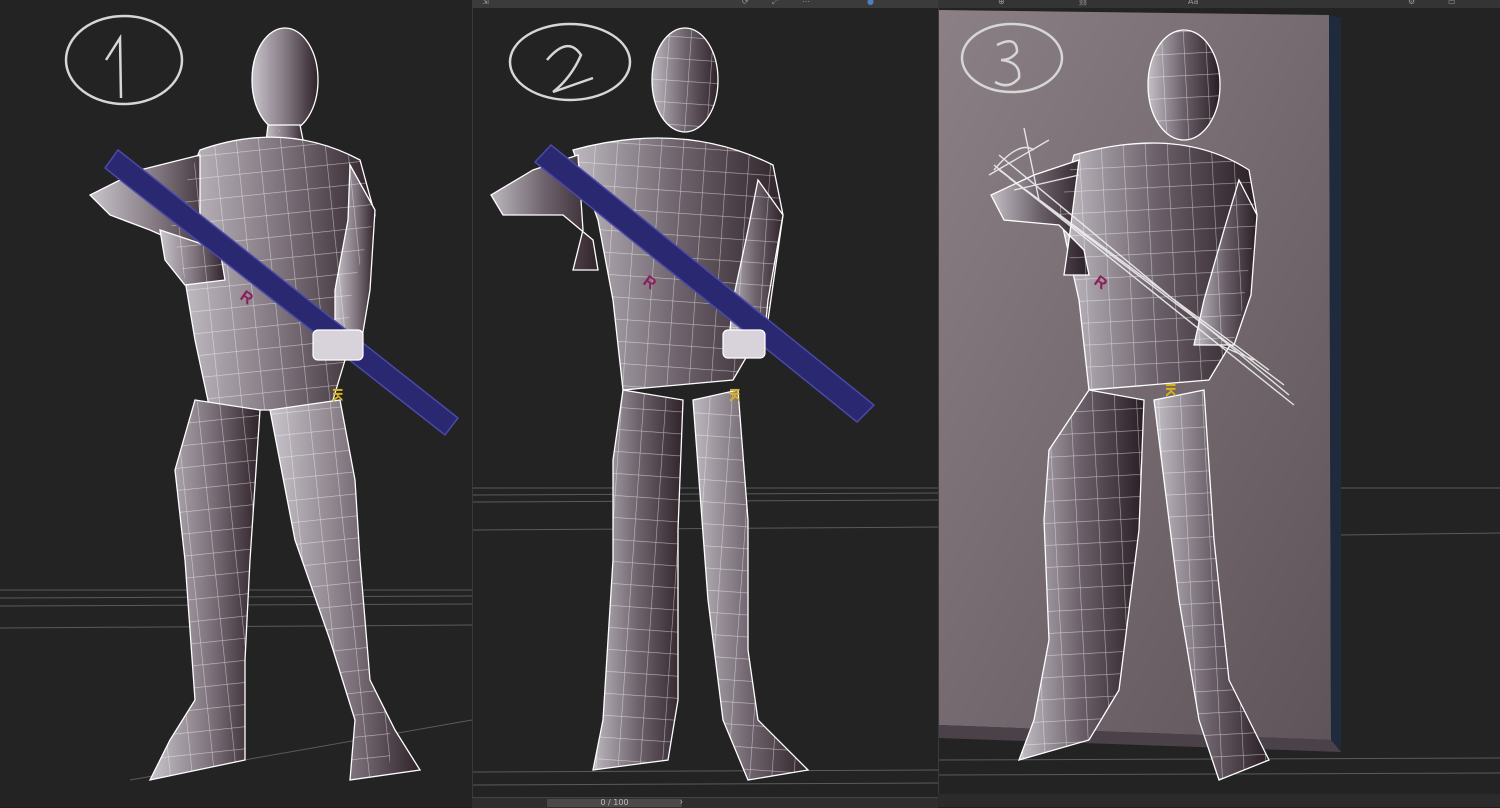 This screenshot has width=1500, height=808. What do you see at coordinates (735, 395) in the screenshot?
I see `ik-marker-2: IK` at bounding box center [735, 395].